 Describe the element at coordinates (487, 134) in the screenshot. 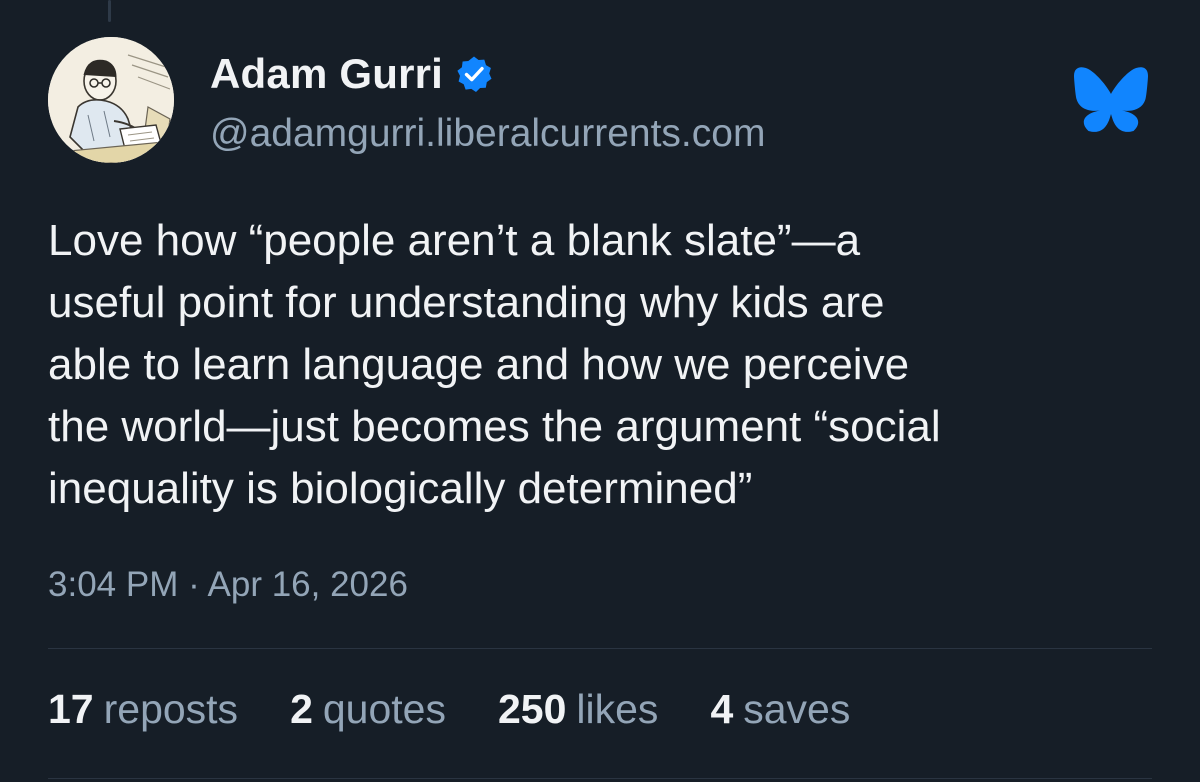

I see `author-handle: @adamgurri.liberalcurrents.com` at that location.